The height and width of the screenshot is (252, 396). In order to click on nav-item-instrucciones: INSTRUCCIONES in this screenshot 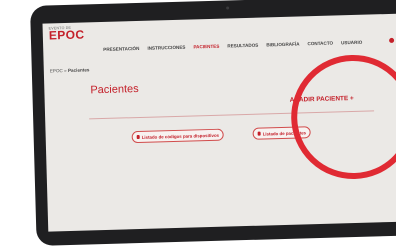, I will do `click(166, 48)`.